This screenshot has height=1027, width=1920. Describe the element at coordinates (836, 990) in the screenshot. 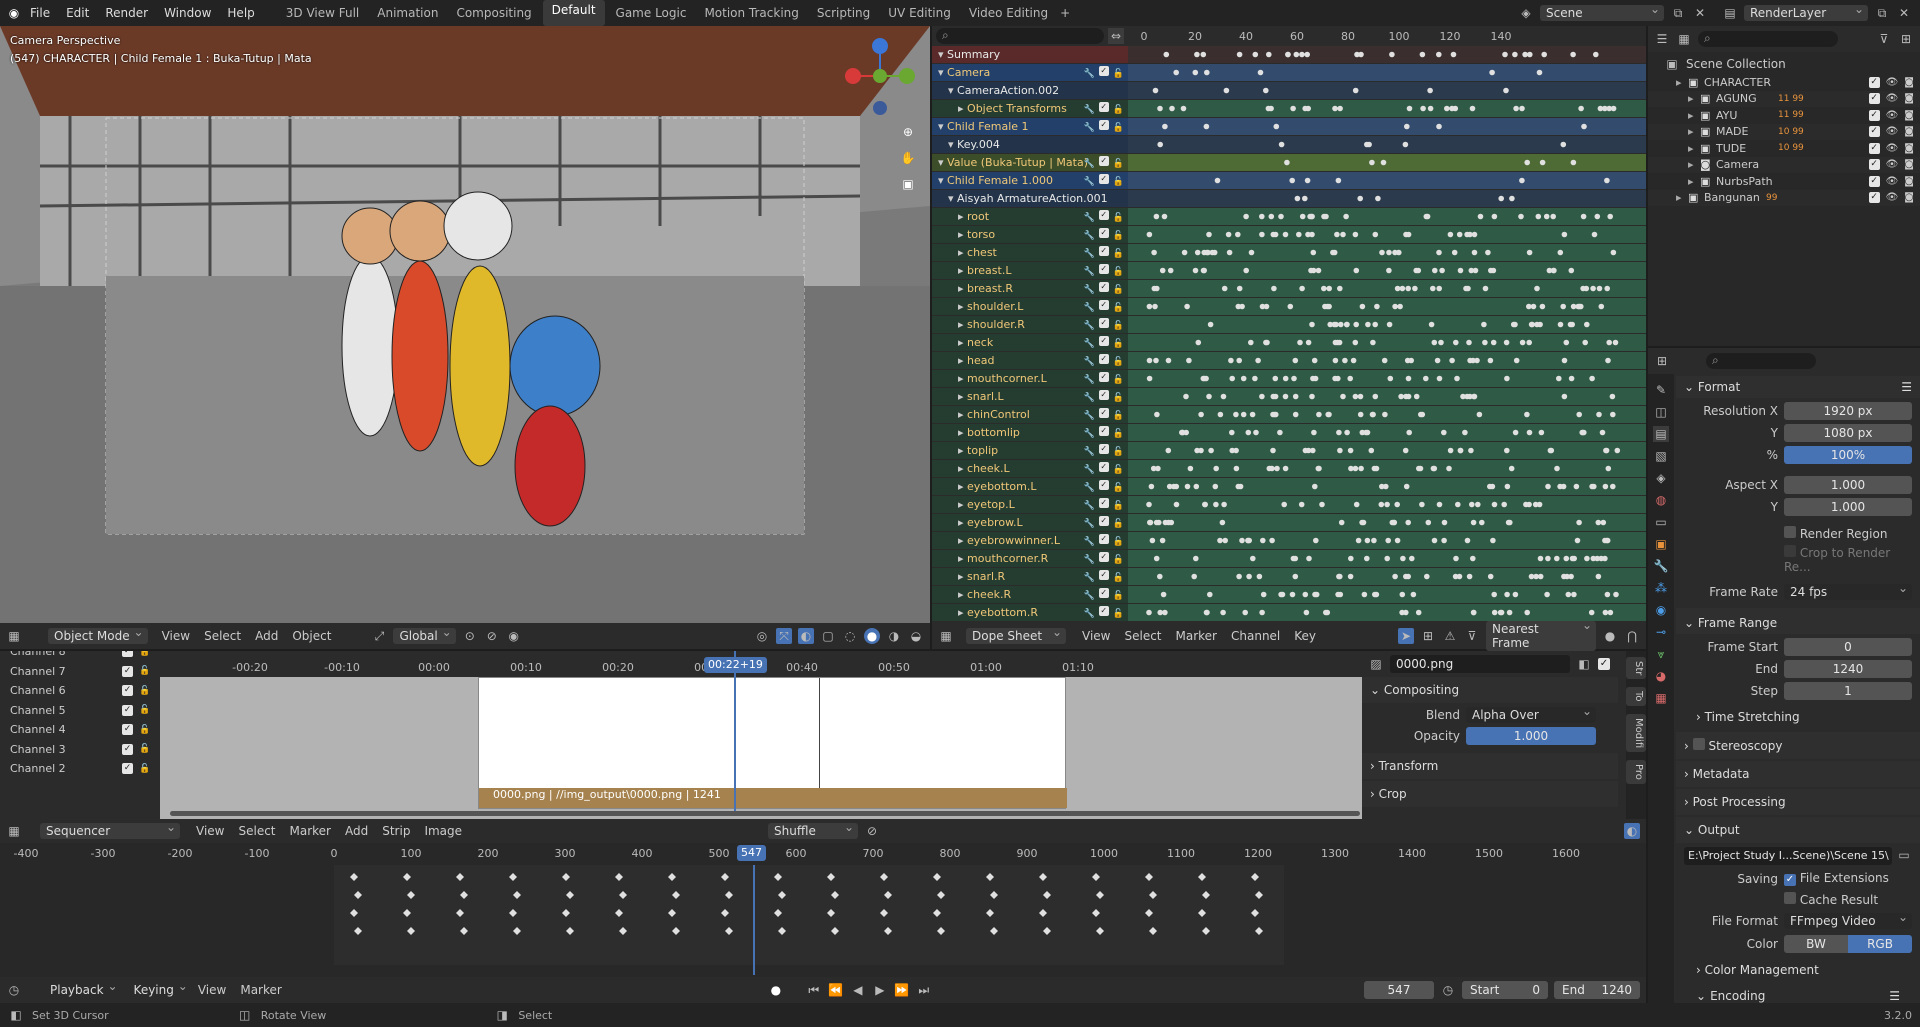

I see `prev-keyframe-icon: ⏪` at that location.